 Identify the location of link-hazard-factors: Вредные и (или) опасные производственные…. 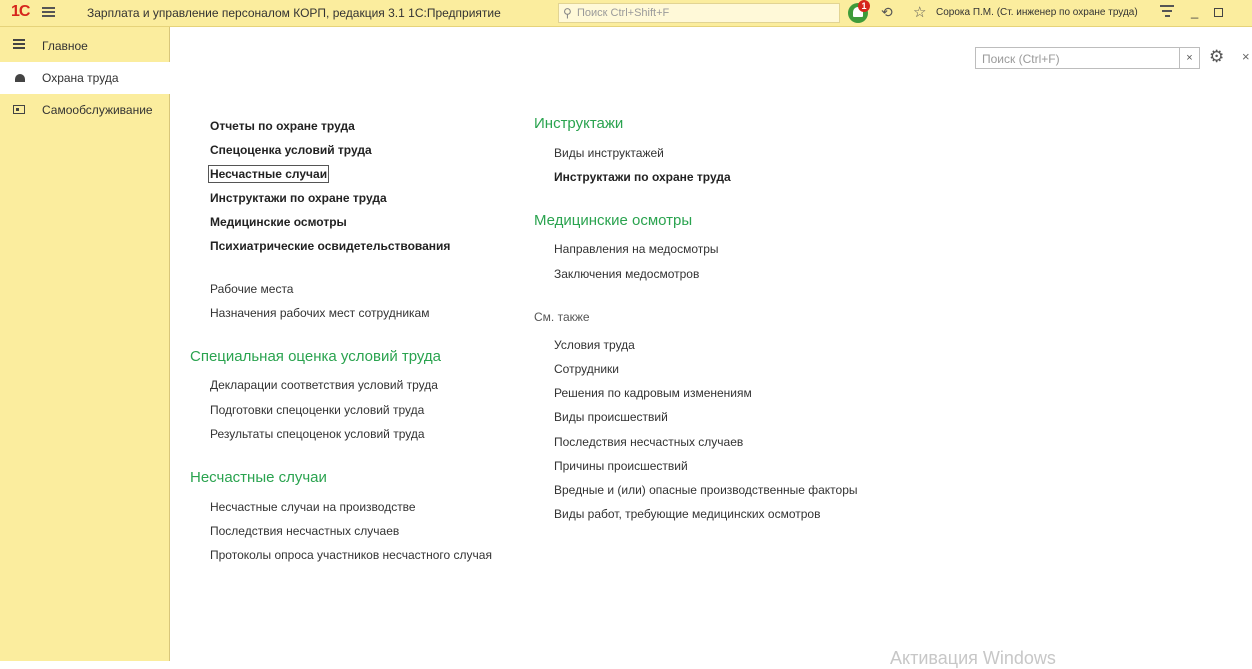
(706, 490).